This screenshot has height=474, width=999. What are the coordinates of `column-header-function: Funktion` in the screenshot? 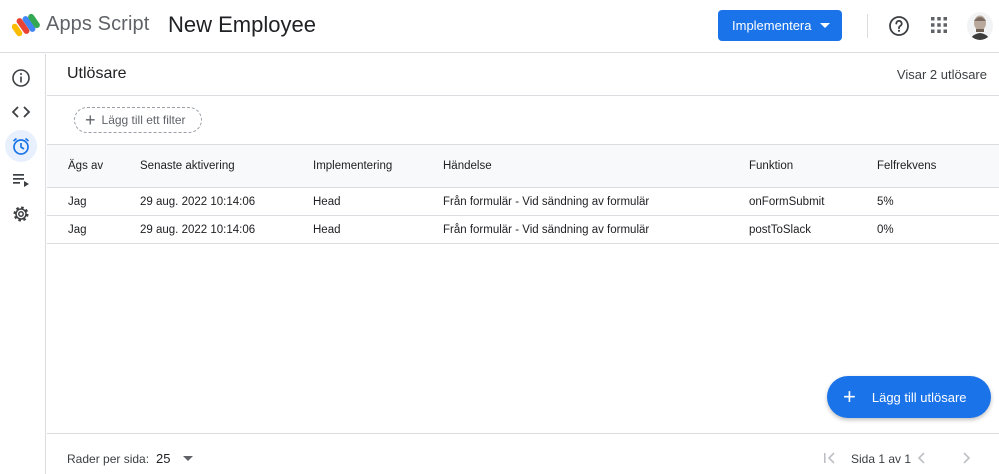 It's located at (813, 166).